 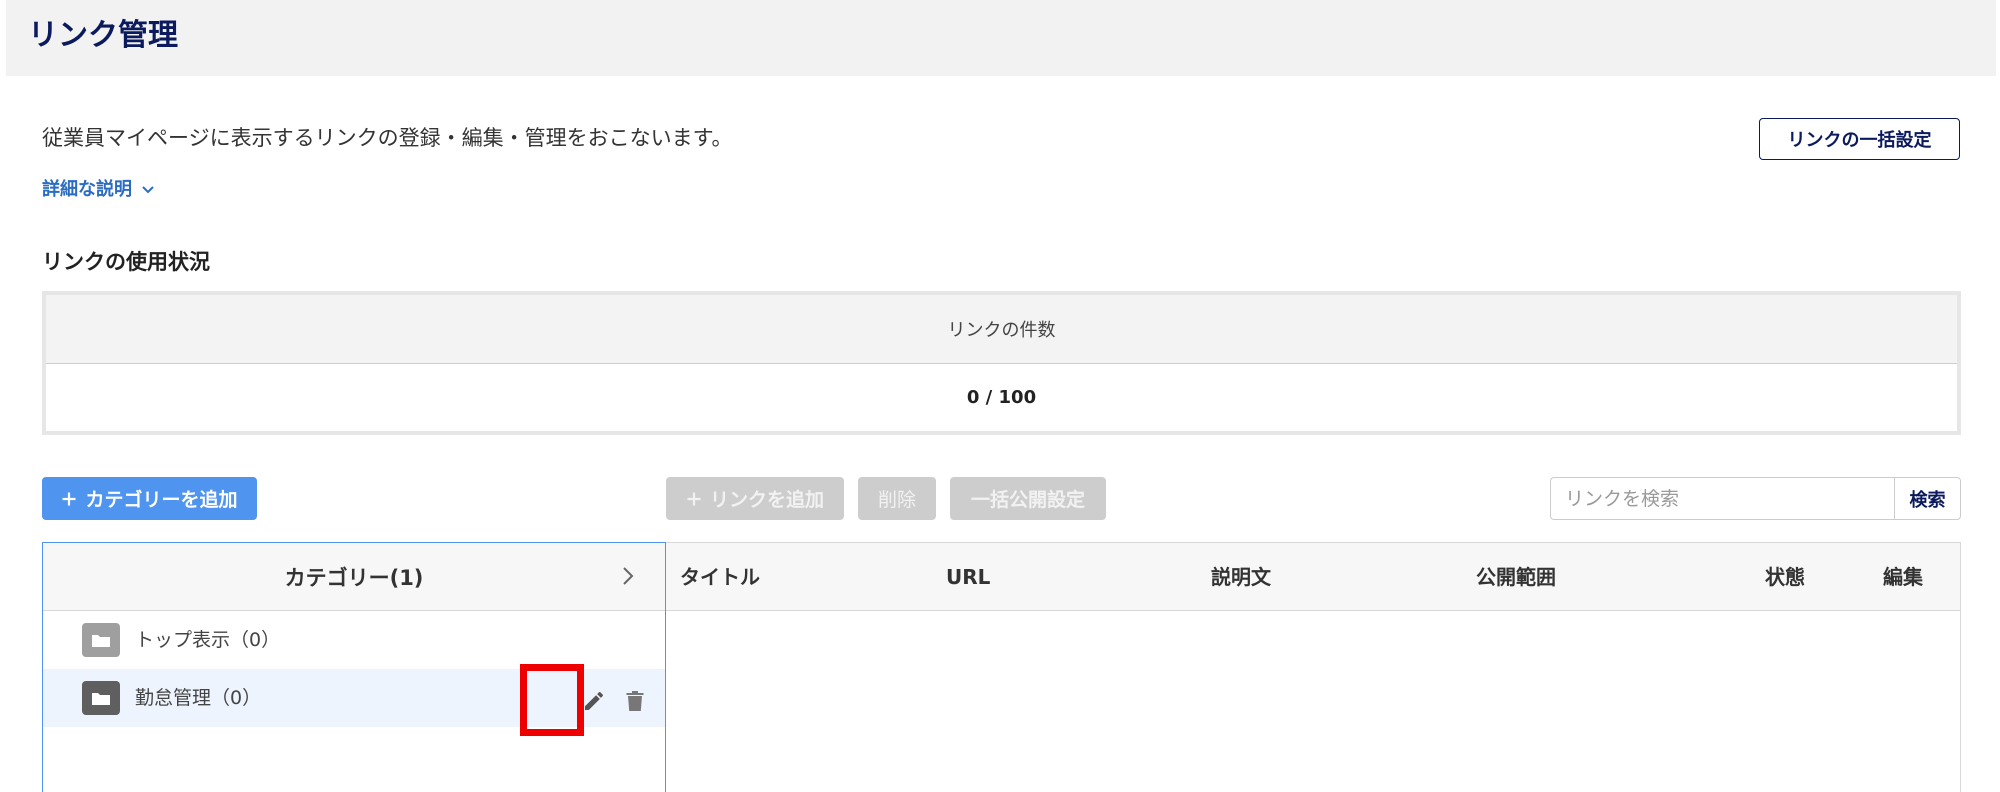 I want to click on page-title: リンク管理, so click(x=103, y=35).